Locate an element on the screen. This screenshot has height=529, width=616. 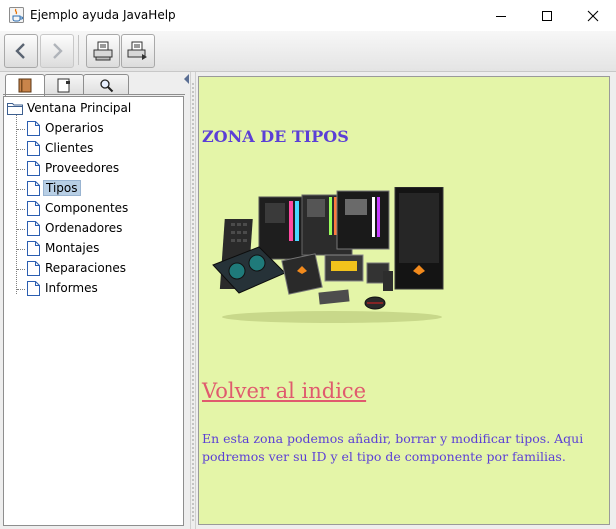
page-setup-button is located at coordinates (138, 51).